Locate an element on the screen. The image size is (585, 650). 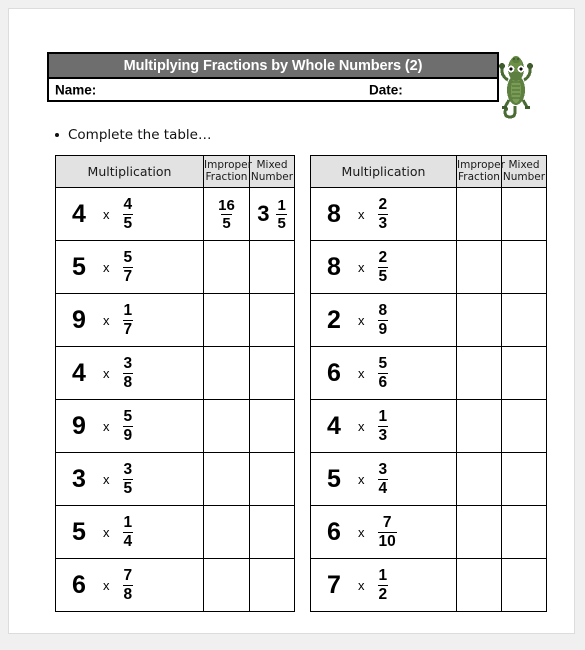
fraction: 45 is located at coordinates (128, 214).